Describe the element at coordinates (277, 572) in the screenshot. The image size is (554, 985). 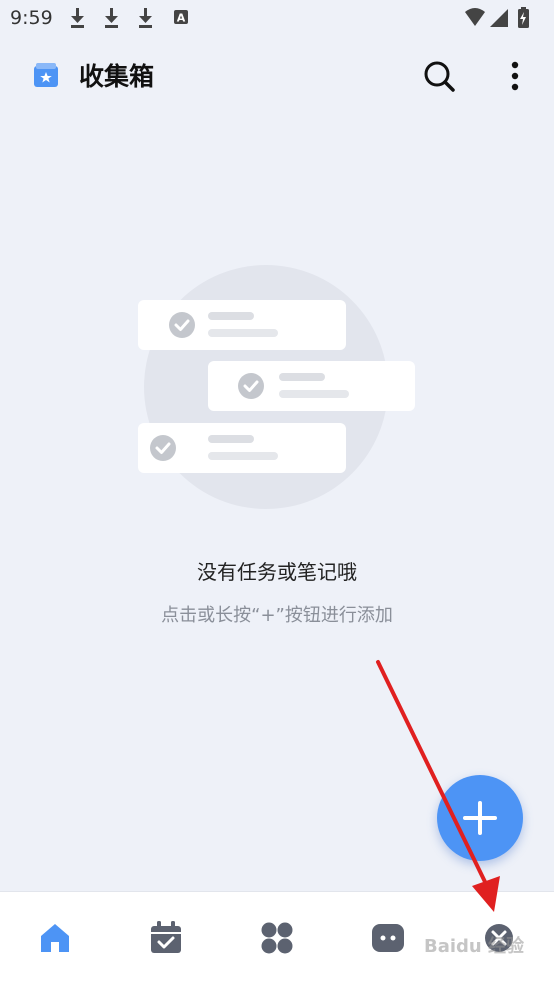
I see `empty-state-title: 没有任务或笔记哦` at that location.